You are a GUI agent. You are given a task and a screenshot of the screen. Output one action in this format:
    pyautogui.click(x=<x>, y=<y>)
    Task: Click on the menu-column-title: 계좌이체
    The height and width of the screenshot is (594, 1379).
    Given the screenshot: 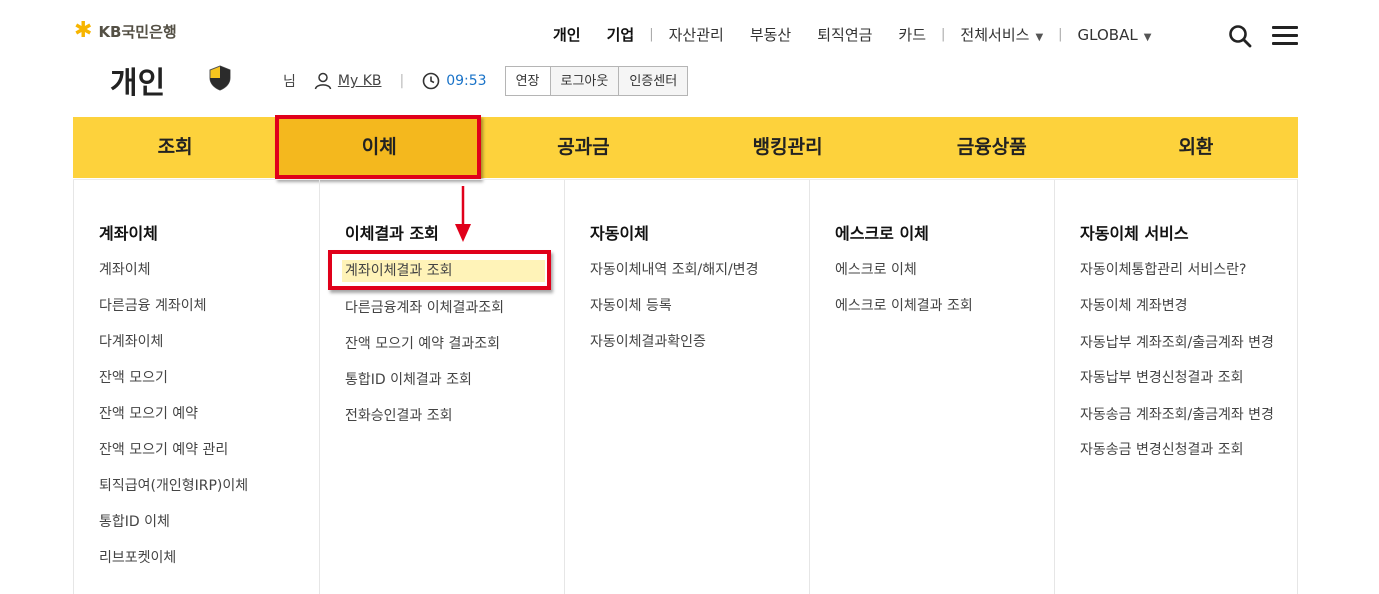 What is the action you would take?
    pyautogui.click(x=128, y=233)
    